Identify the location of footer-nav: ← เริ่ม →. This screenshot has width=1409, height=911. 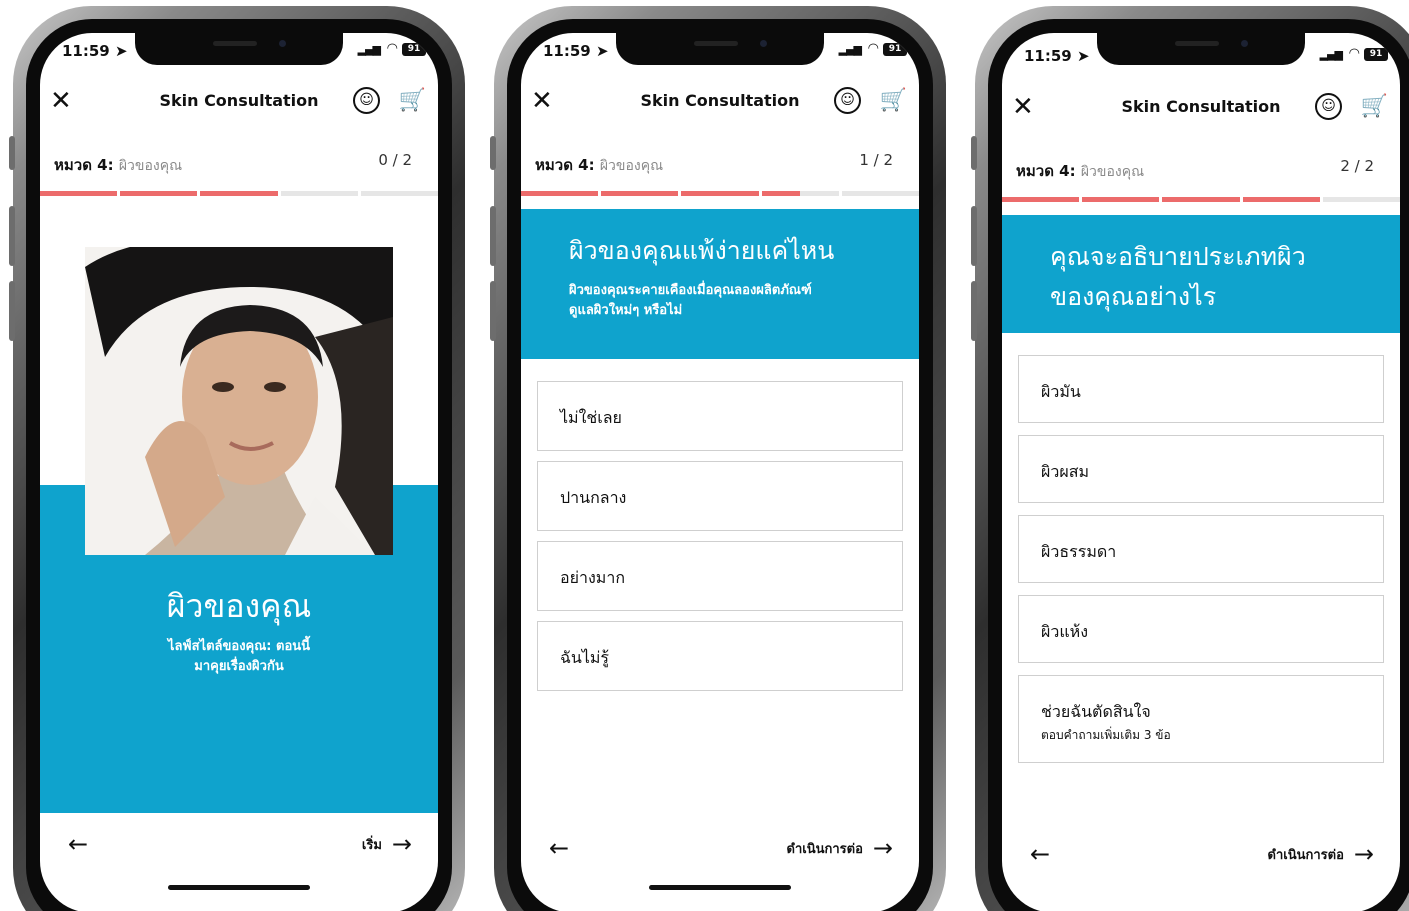
(239, 846).